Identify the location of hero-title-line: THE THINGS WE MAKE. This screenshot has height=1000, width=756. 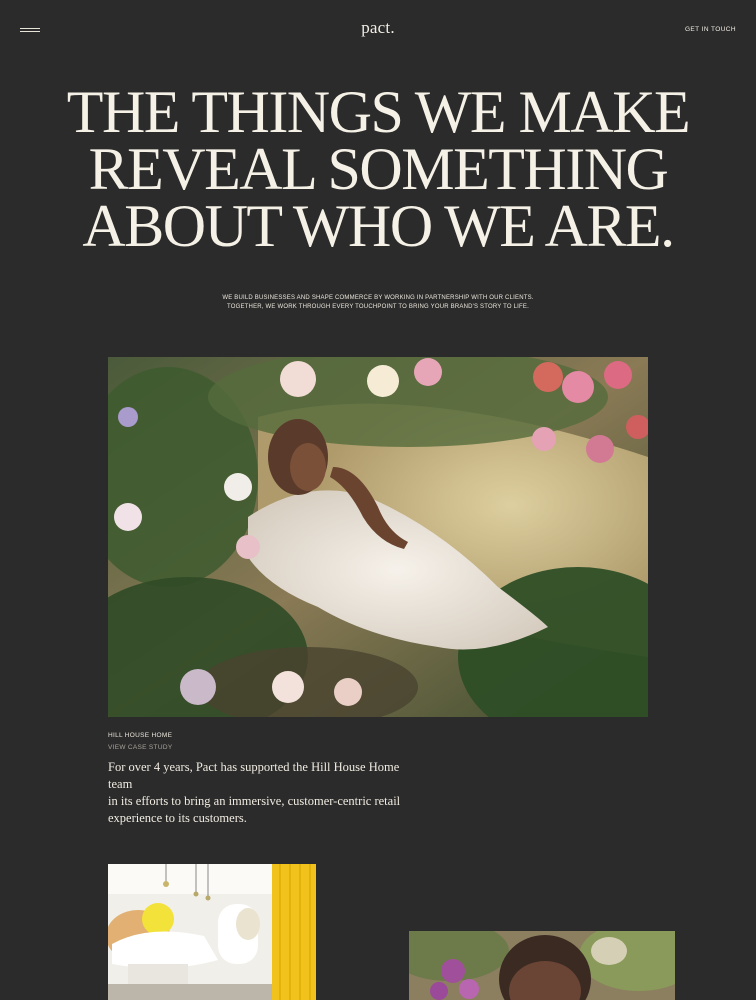
(378, 112).